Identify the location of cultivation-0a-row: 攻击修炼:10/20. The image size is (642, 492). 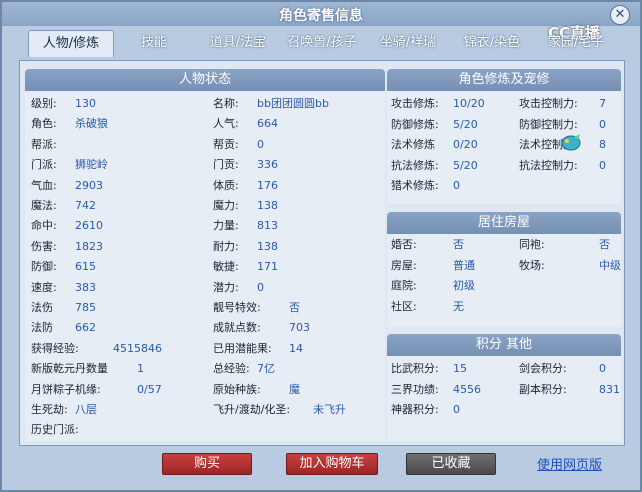
(438, 104).